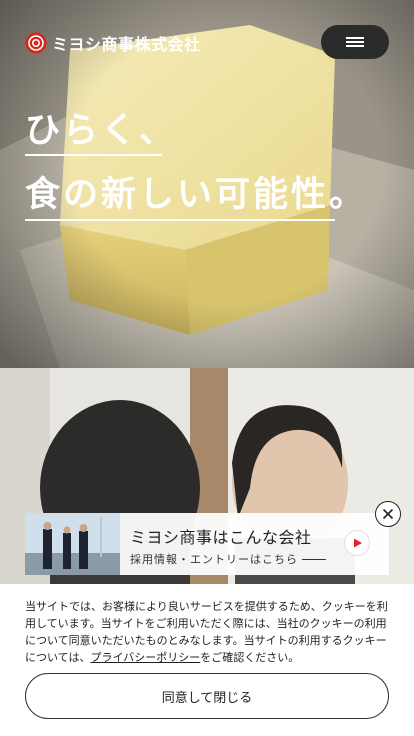 The image size is (414, 736). I want to click on play-icon, so click(358, 543).